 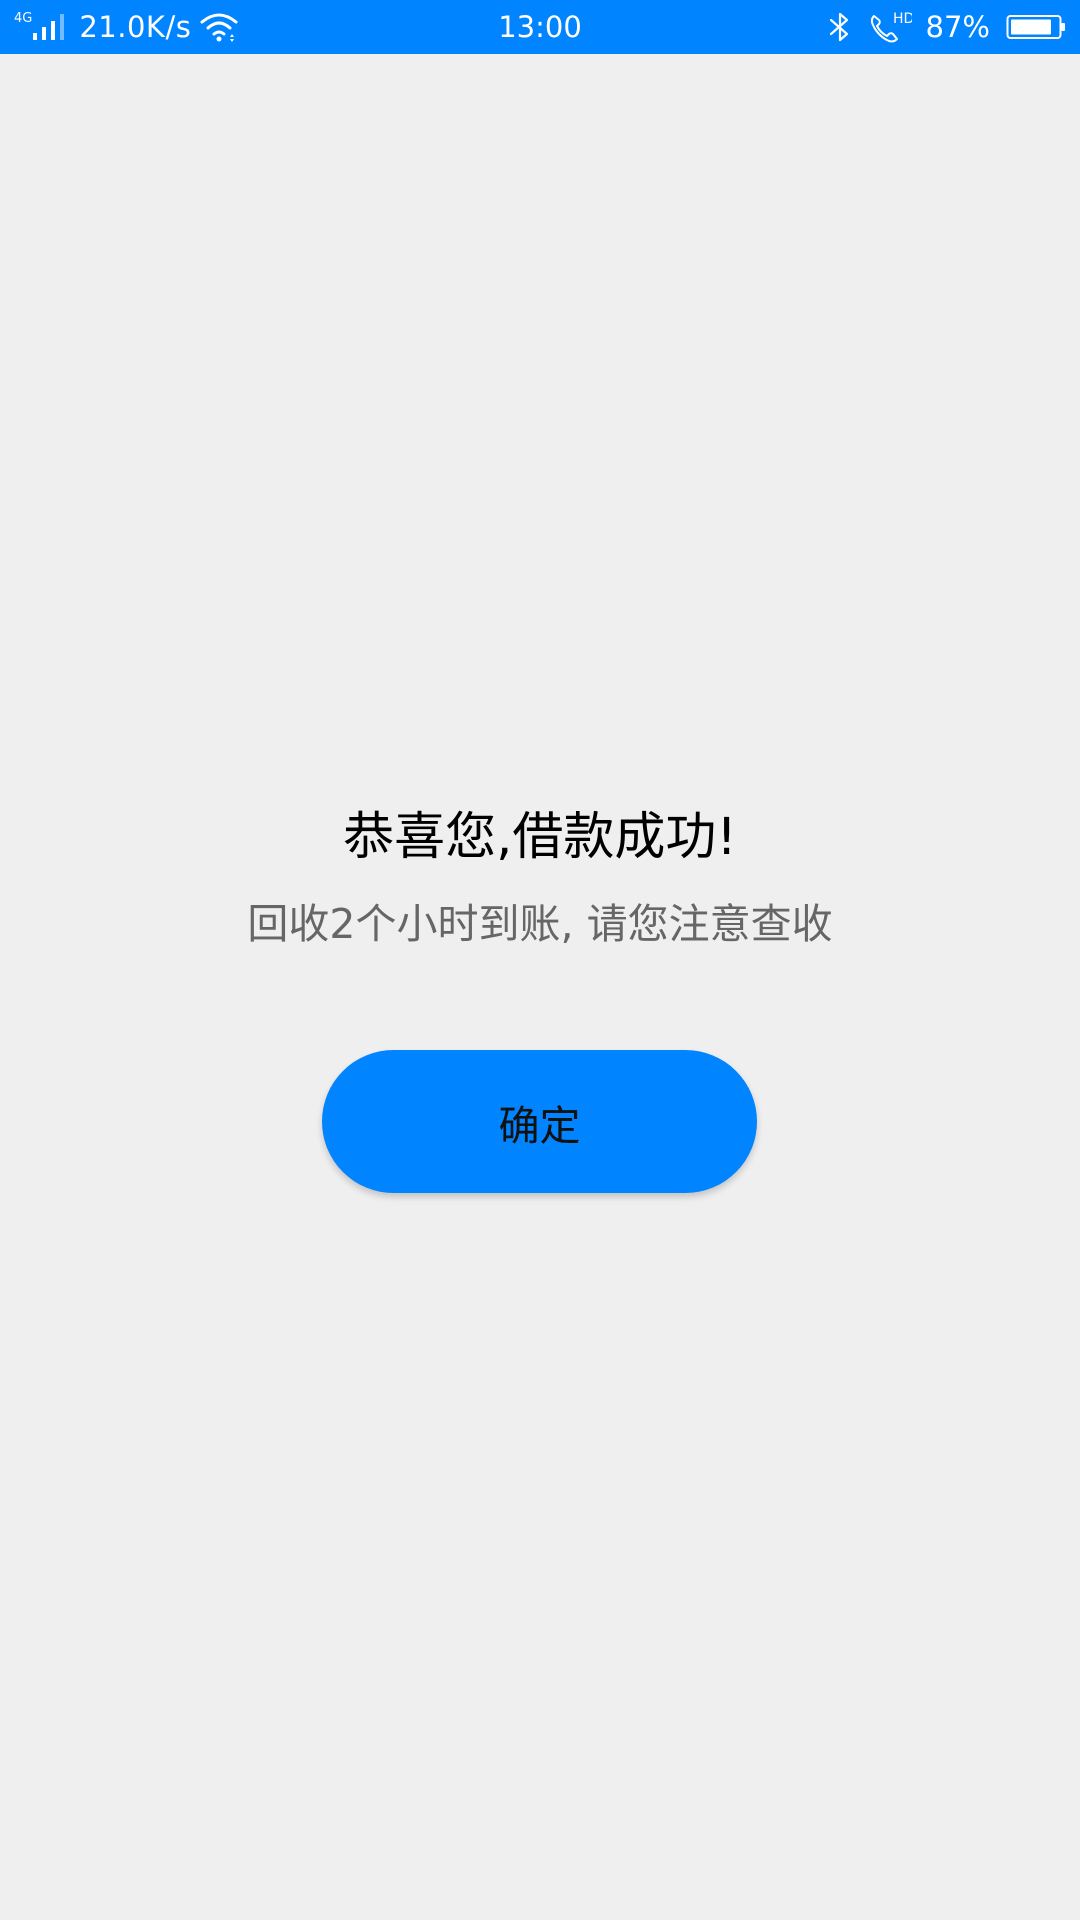 I want to click on hd-call-icon: HD, so click(x=891, y=27).